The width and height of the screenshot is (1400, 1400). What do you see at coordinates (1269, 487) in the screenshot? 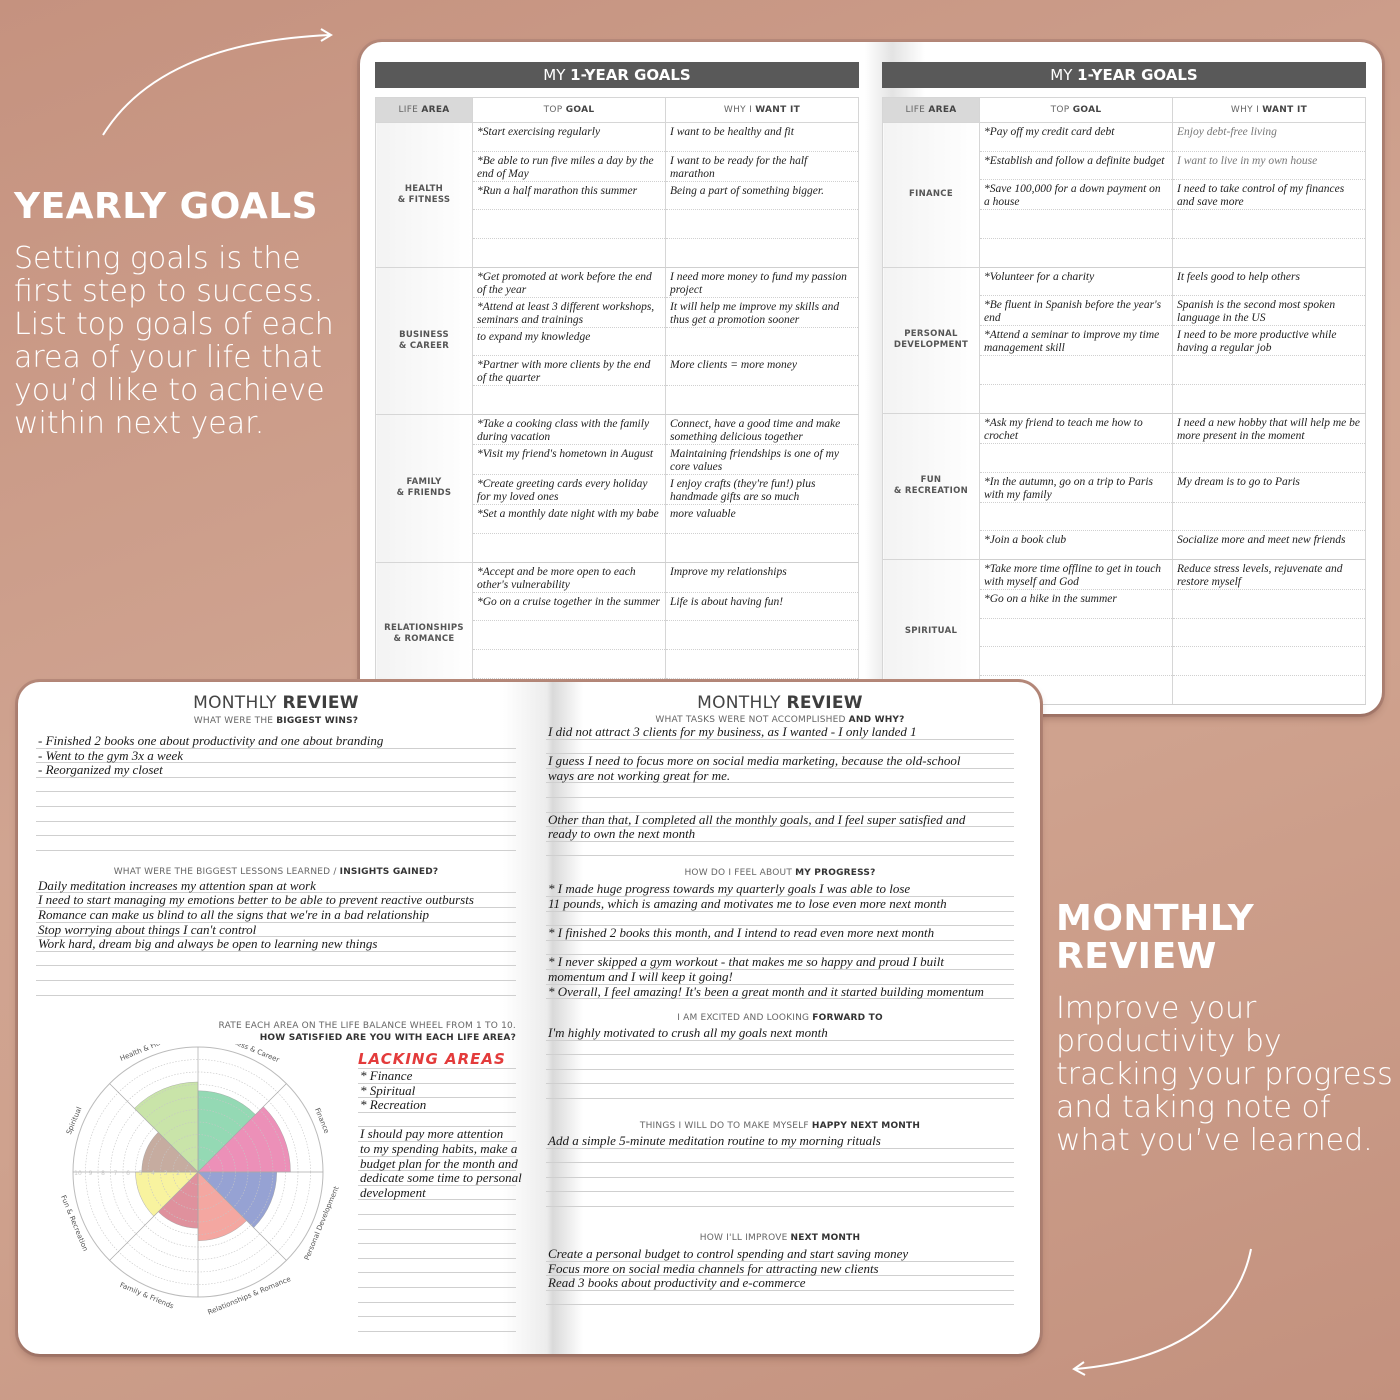
I see `why-cell: My dream is to go to Paris` at bounding box center [1269, 487].